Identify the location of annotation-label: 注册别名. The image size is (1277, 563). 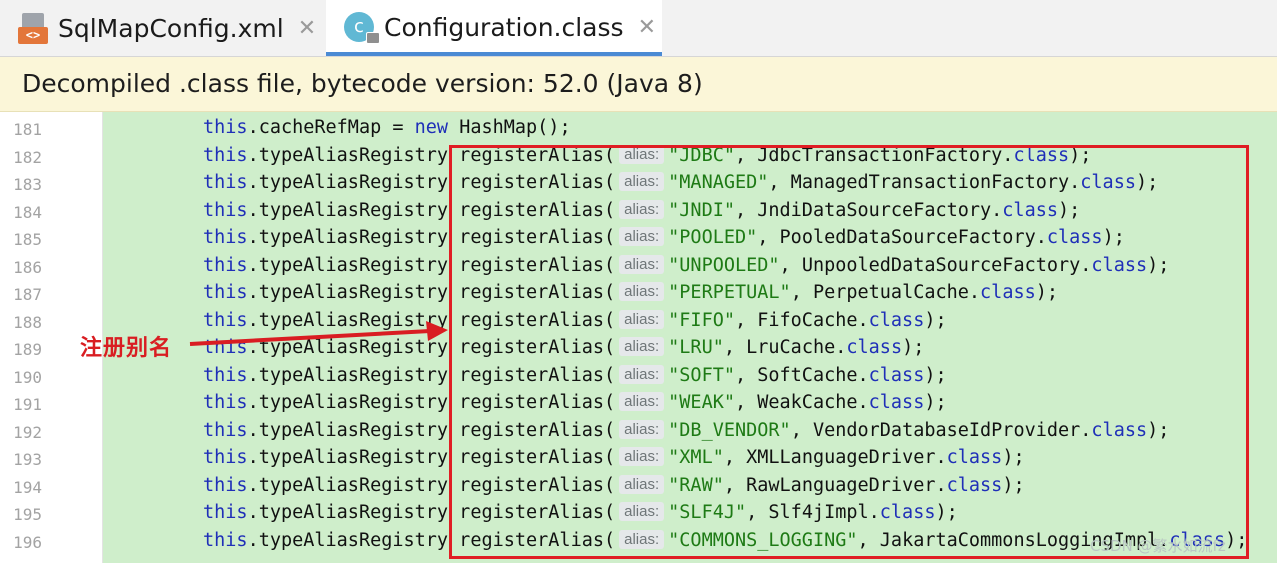
(126, 348).